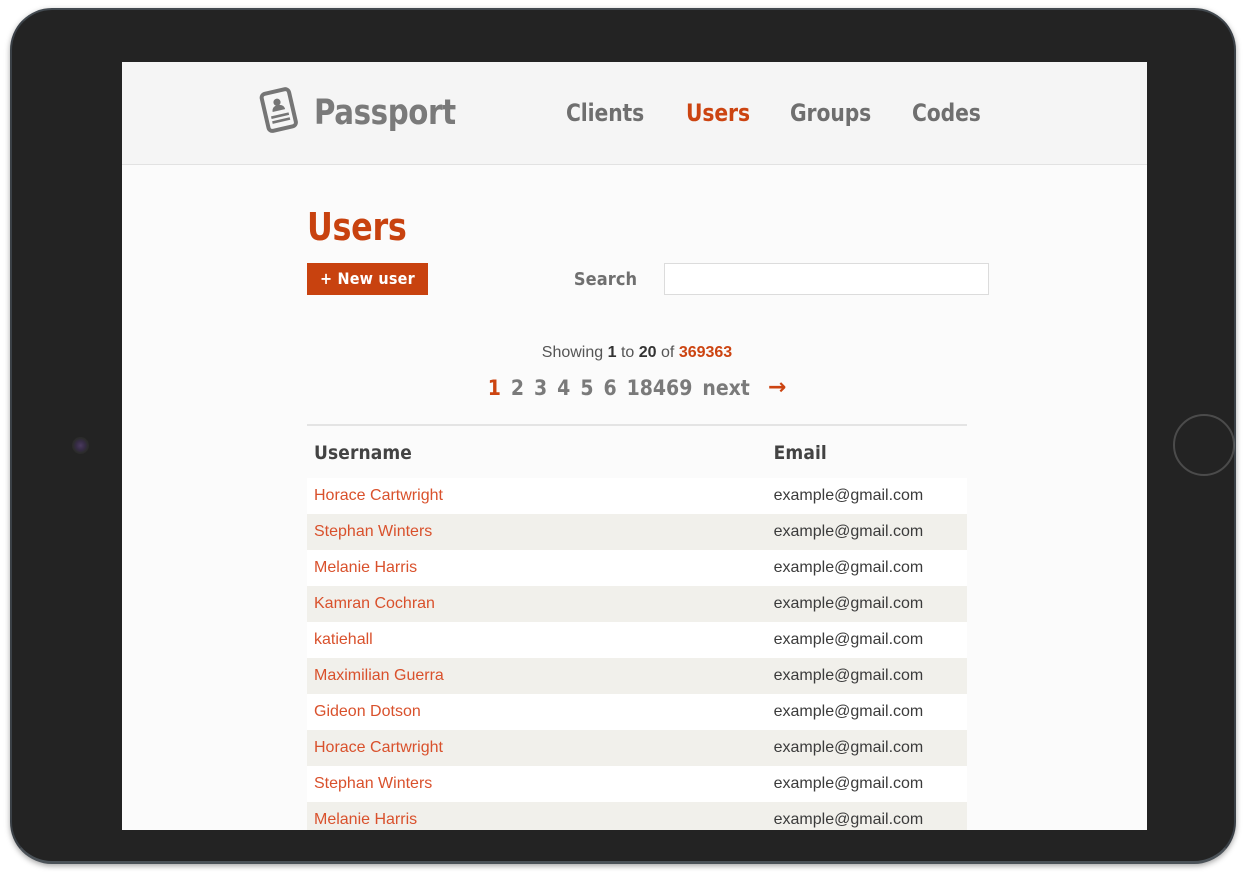 Image resolution: width=1250 pixels, height=872 pixels. I want to click on username-link: katiehall, so click(343, 639).